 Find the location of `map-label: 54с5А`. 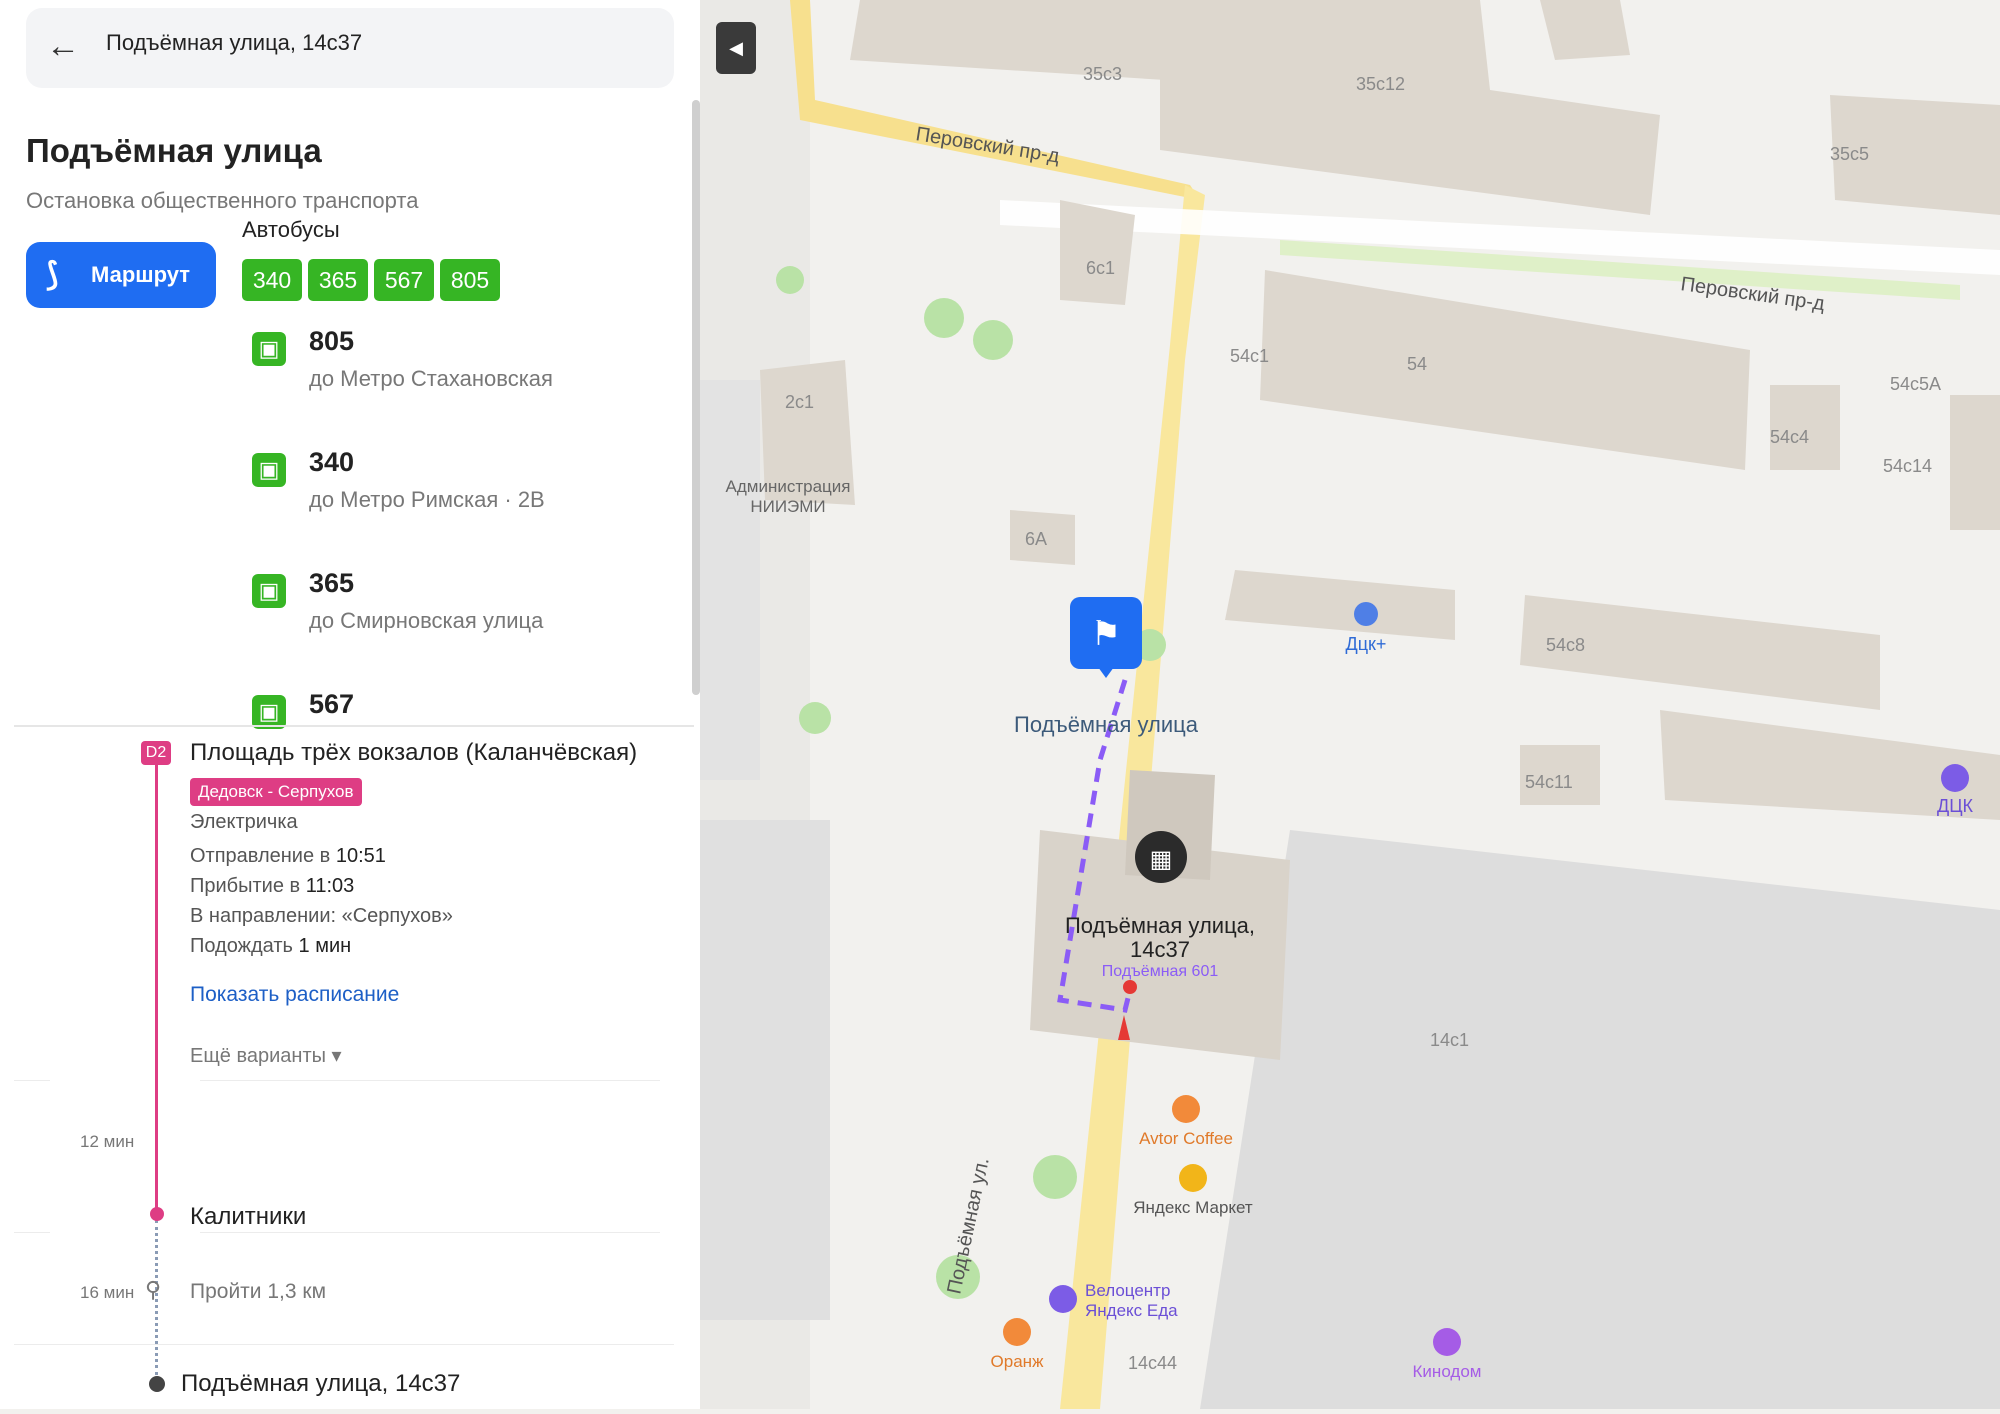

map-label: 54с5А is located at coordinates (1915, 384).